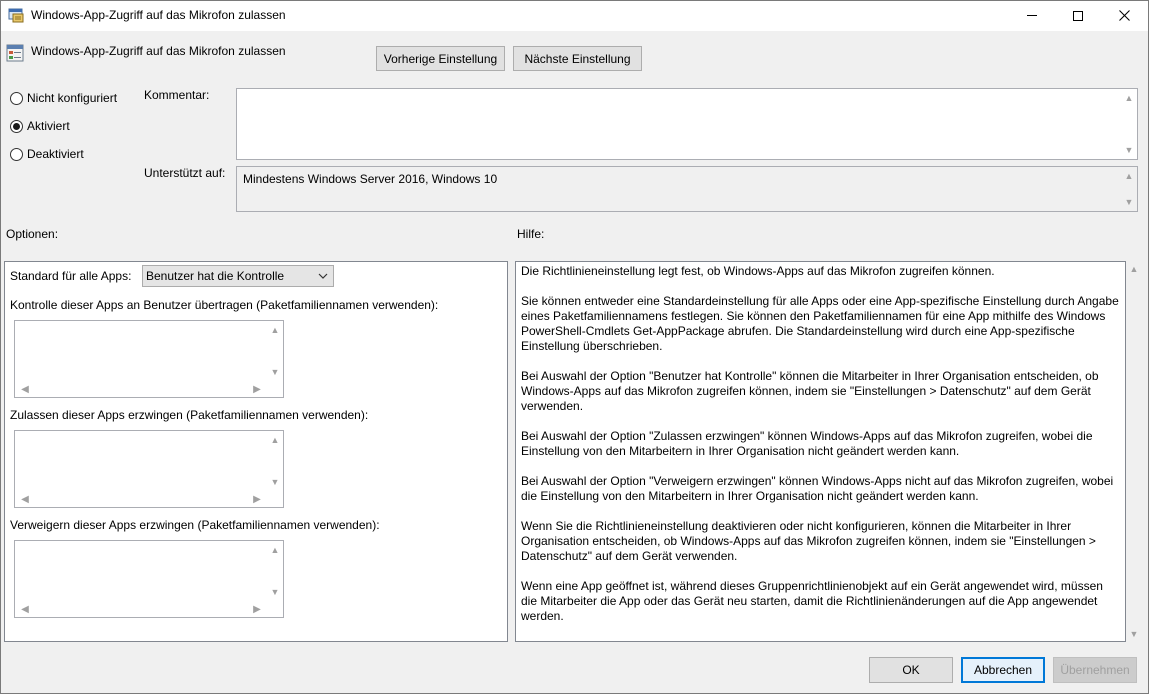 The image size is (1149, 694). I want to click on policy-window-icon, so click(15, 53).